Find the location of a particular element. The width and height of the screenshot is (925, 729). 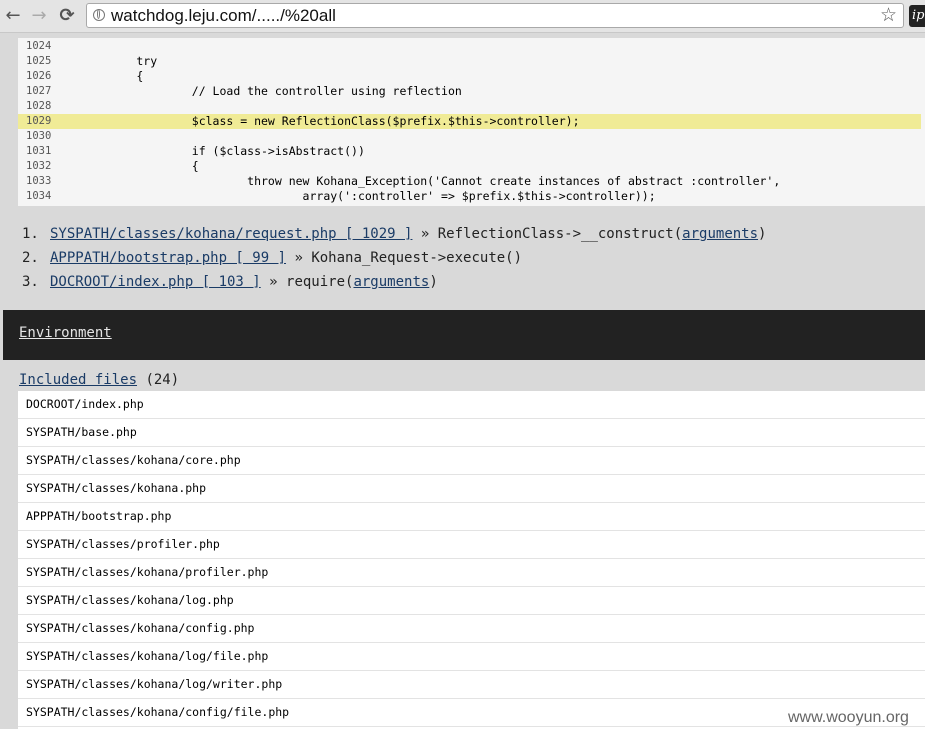

watermark: www.wooyun.org is located at coordinates (848, 717).